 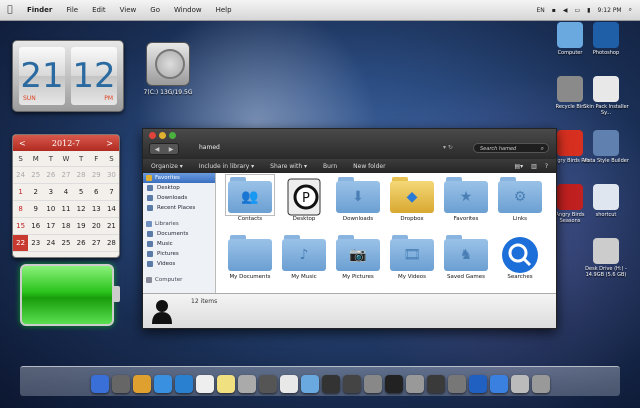 I want to click on file-item: P Desktop, so click(x=304, y=199).